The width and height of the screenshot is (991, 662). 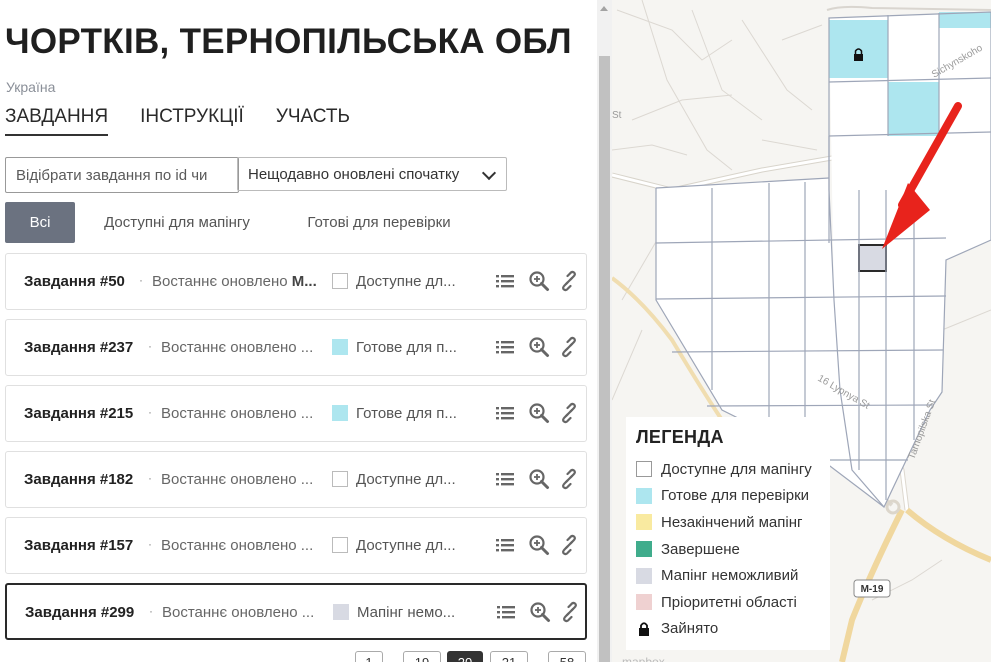 I want to click on project-tabs: ЗАВДАННЯ ІНСТРУКЦІЇ УЧАСТЬ, so click(x=193, y=121).